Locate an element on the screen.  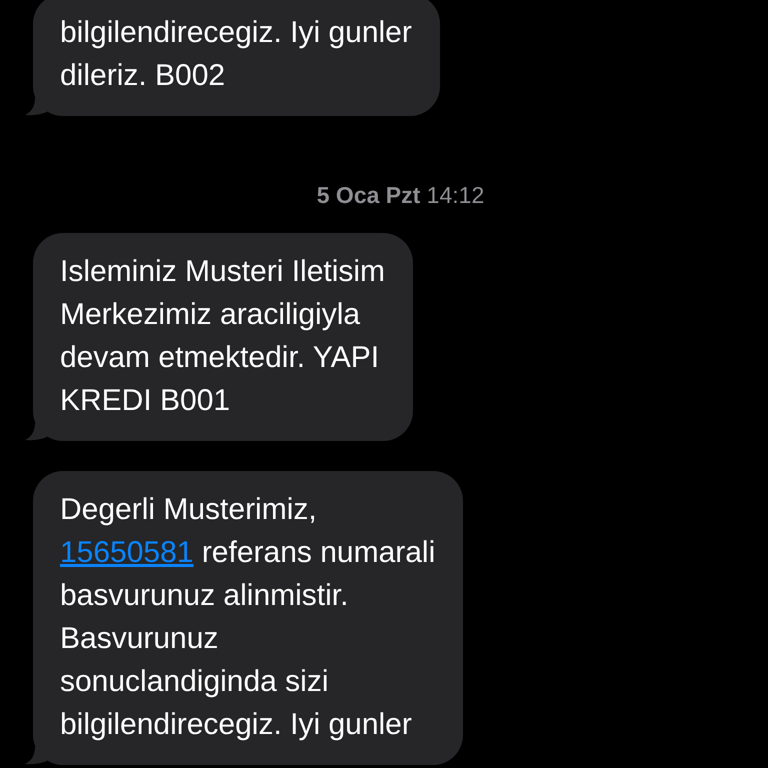
message-text: Isleminiz Musteri Iletisim Merkezimiz araciligiyla devam etmektedir. YAPI KREDI B001 is located at coordinates (223, 336).